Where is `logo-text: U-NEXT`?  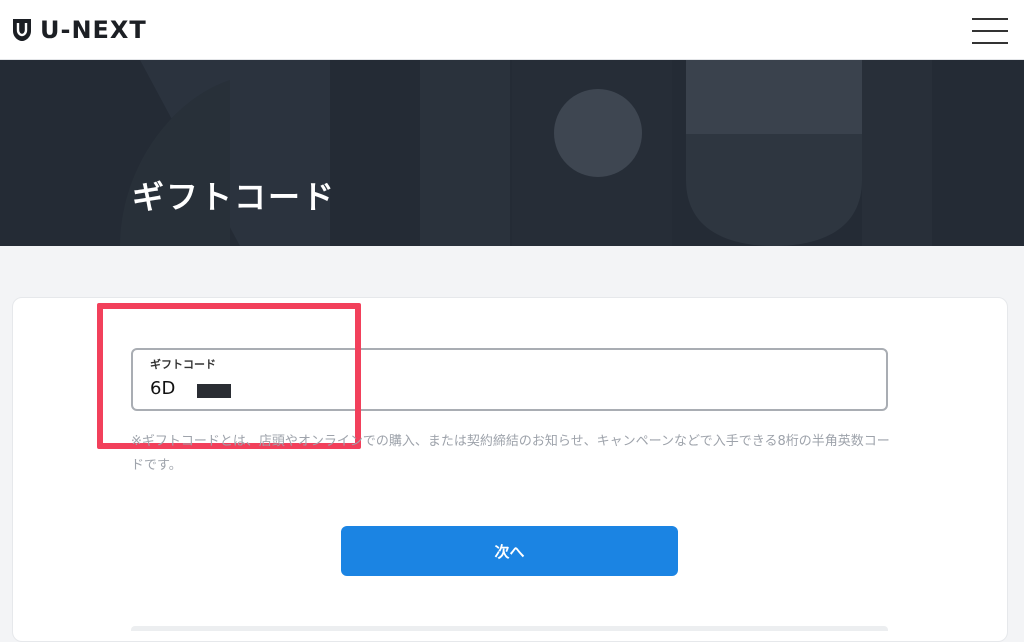
logo-text: U-NEXT is located at coordinates (93, 30).